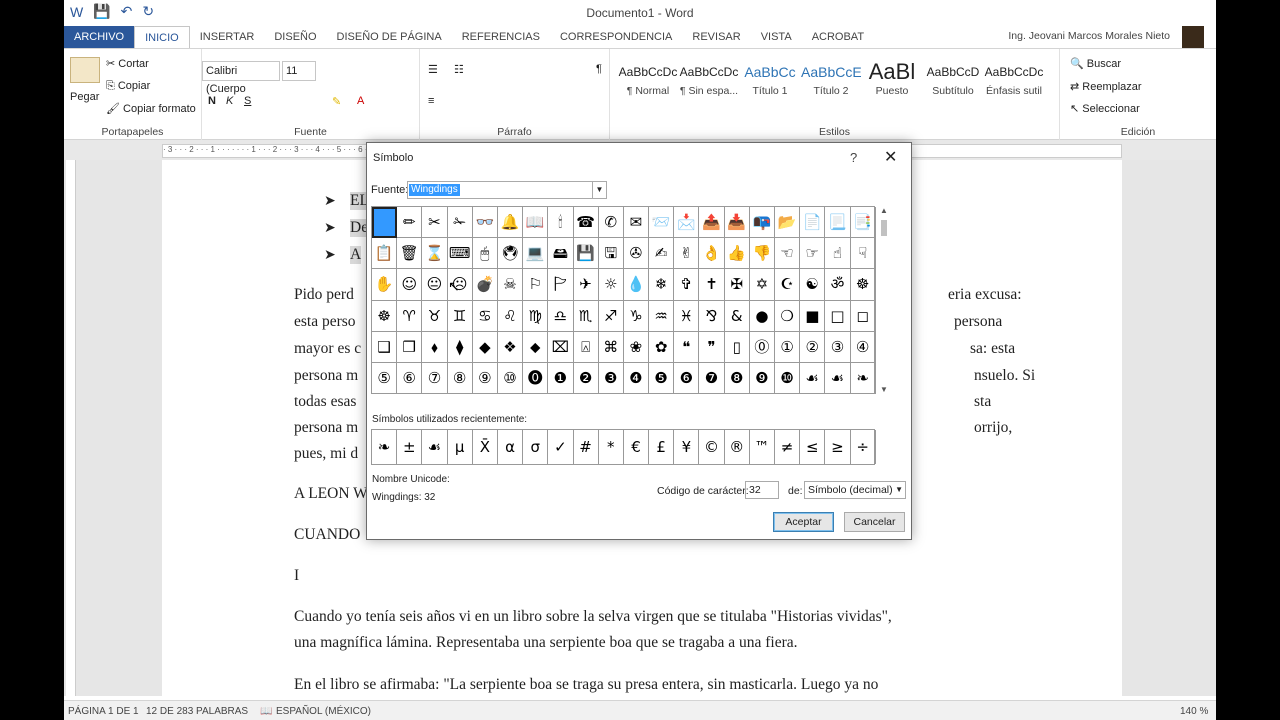 This screenshot has height=720, width=1280. Describe the element at coordinates (884, 228) in the screenshot. I see `scroll-thumb` at that location.